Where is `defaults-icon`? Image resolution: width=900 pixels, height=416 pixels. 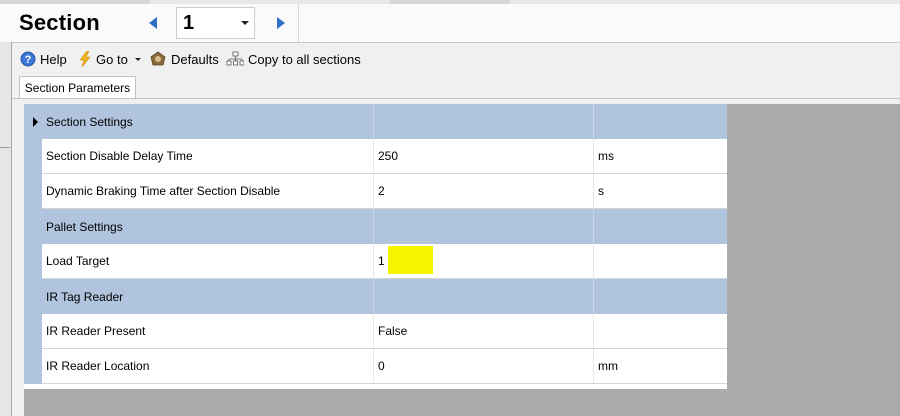
defaults-icon is located at coordinates (158, 58).